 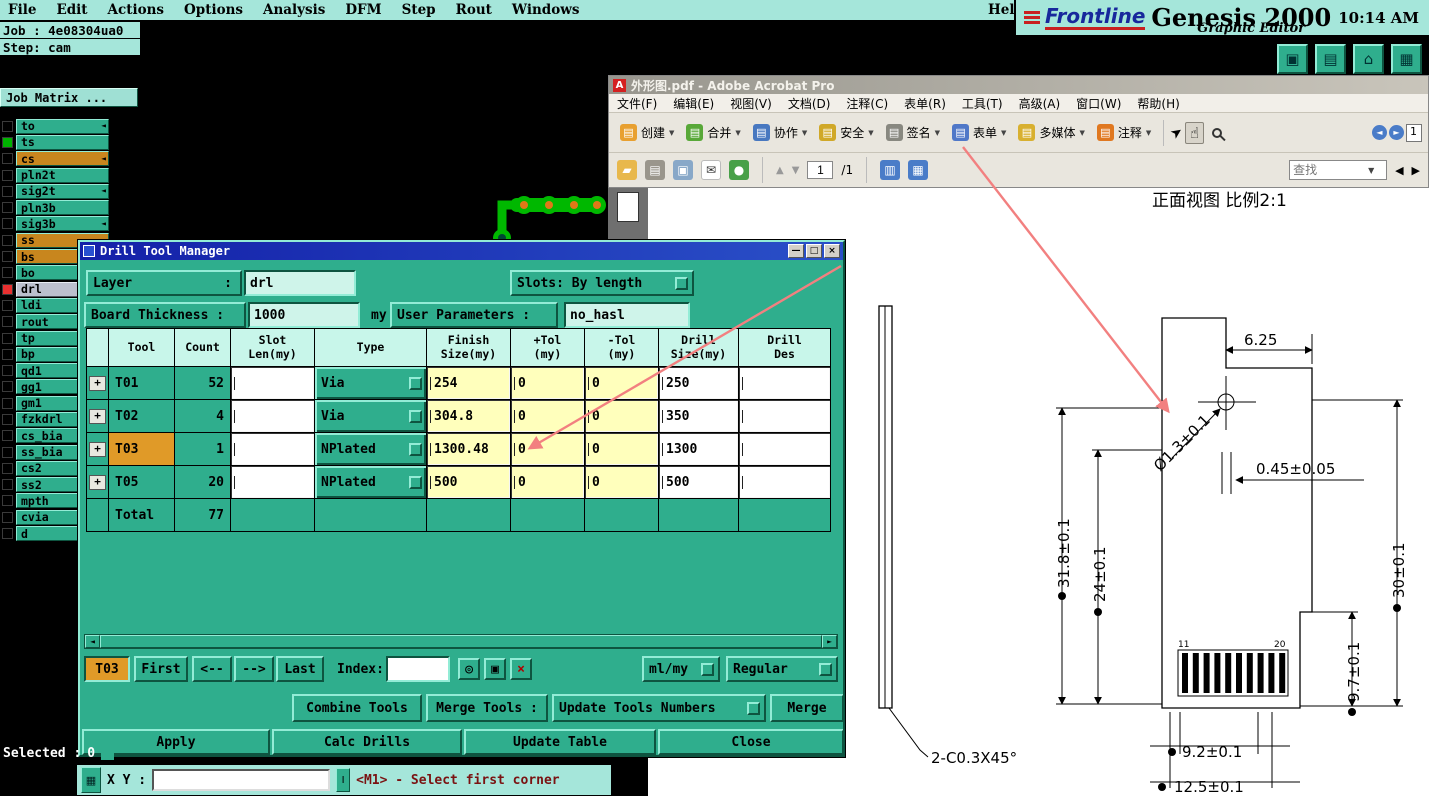 What do you see at coordinates (91, 780) in the screenshot?
I see `coords-mode-button: ▦` at bounding box center [91, 780].